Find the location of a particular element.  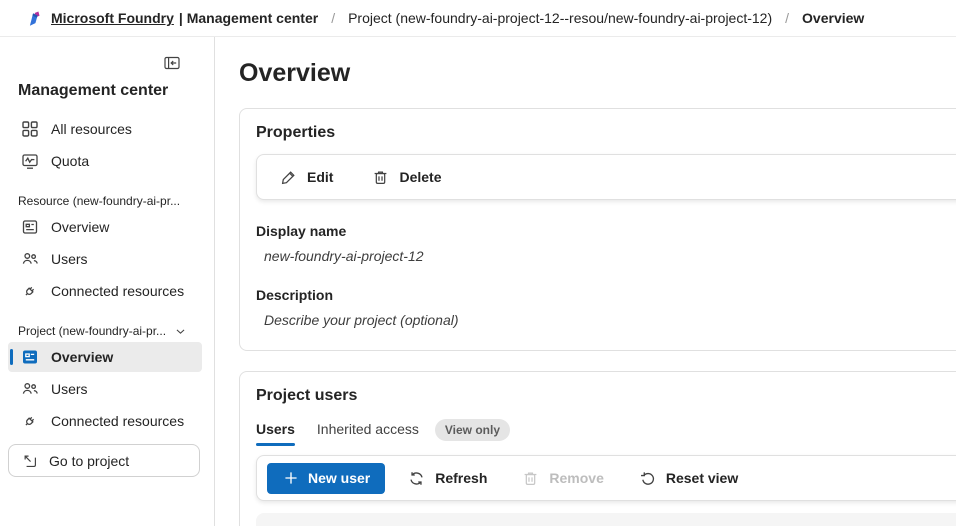

sidebar-item-label: Quota is located at coordinates (70, 161).